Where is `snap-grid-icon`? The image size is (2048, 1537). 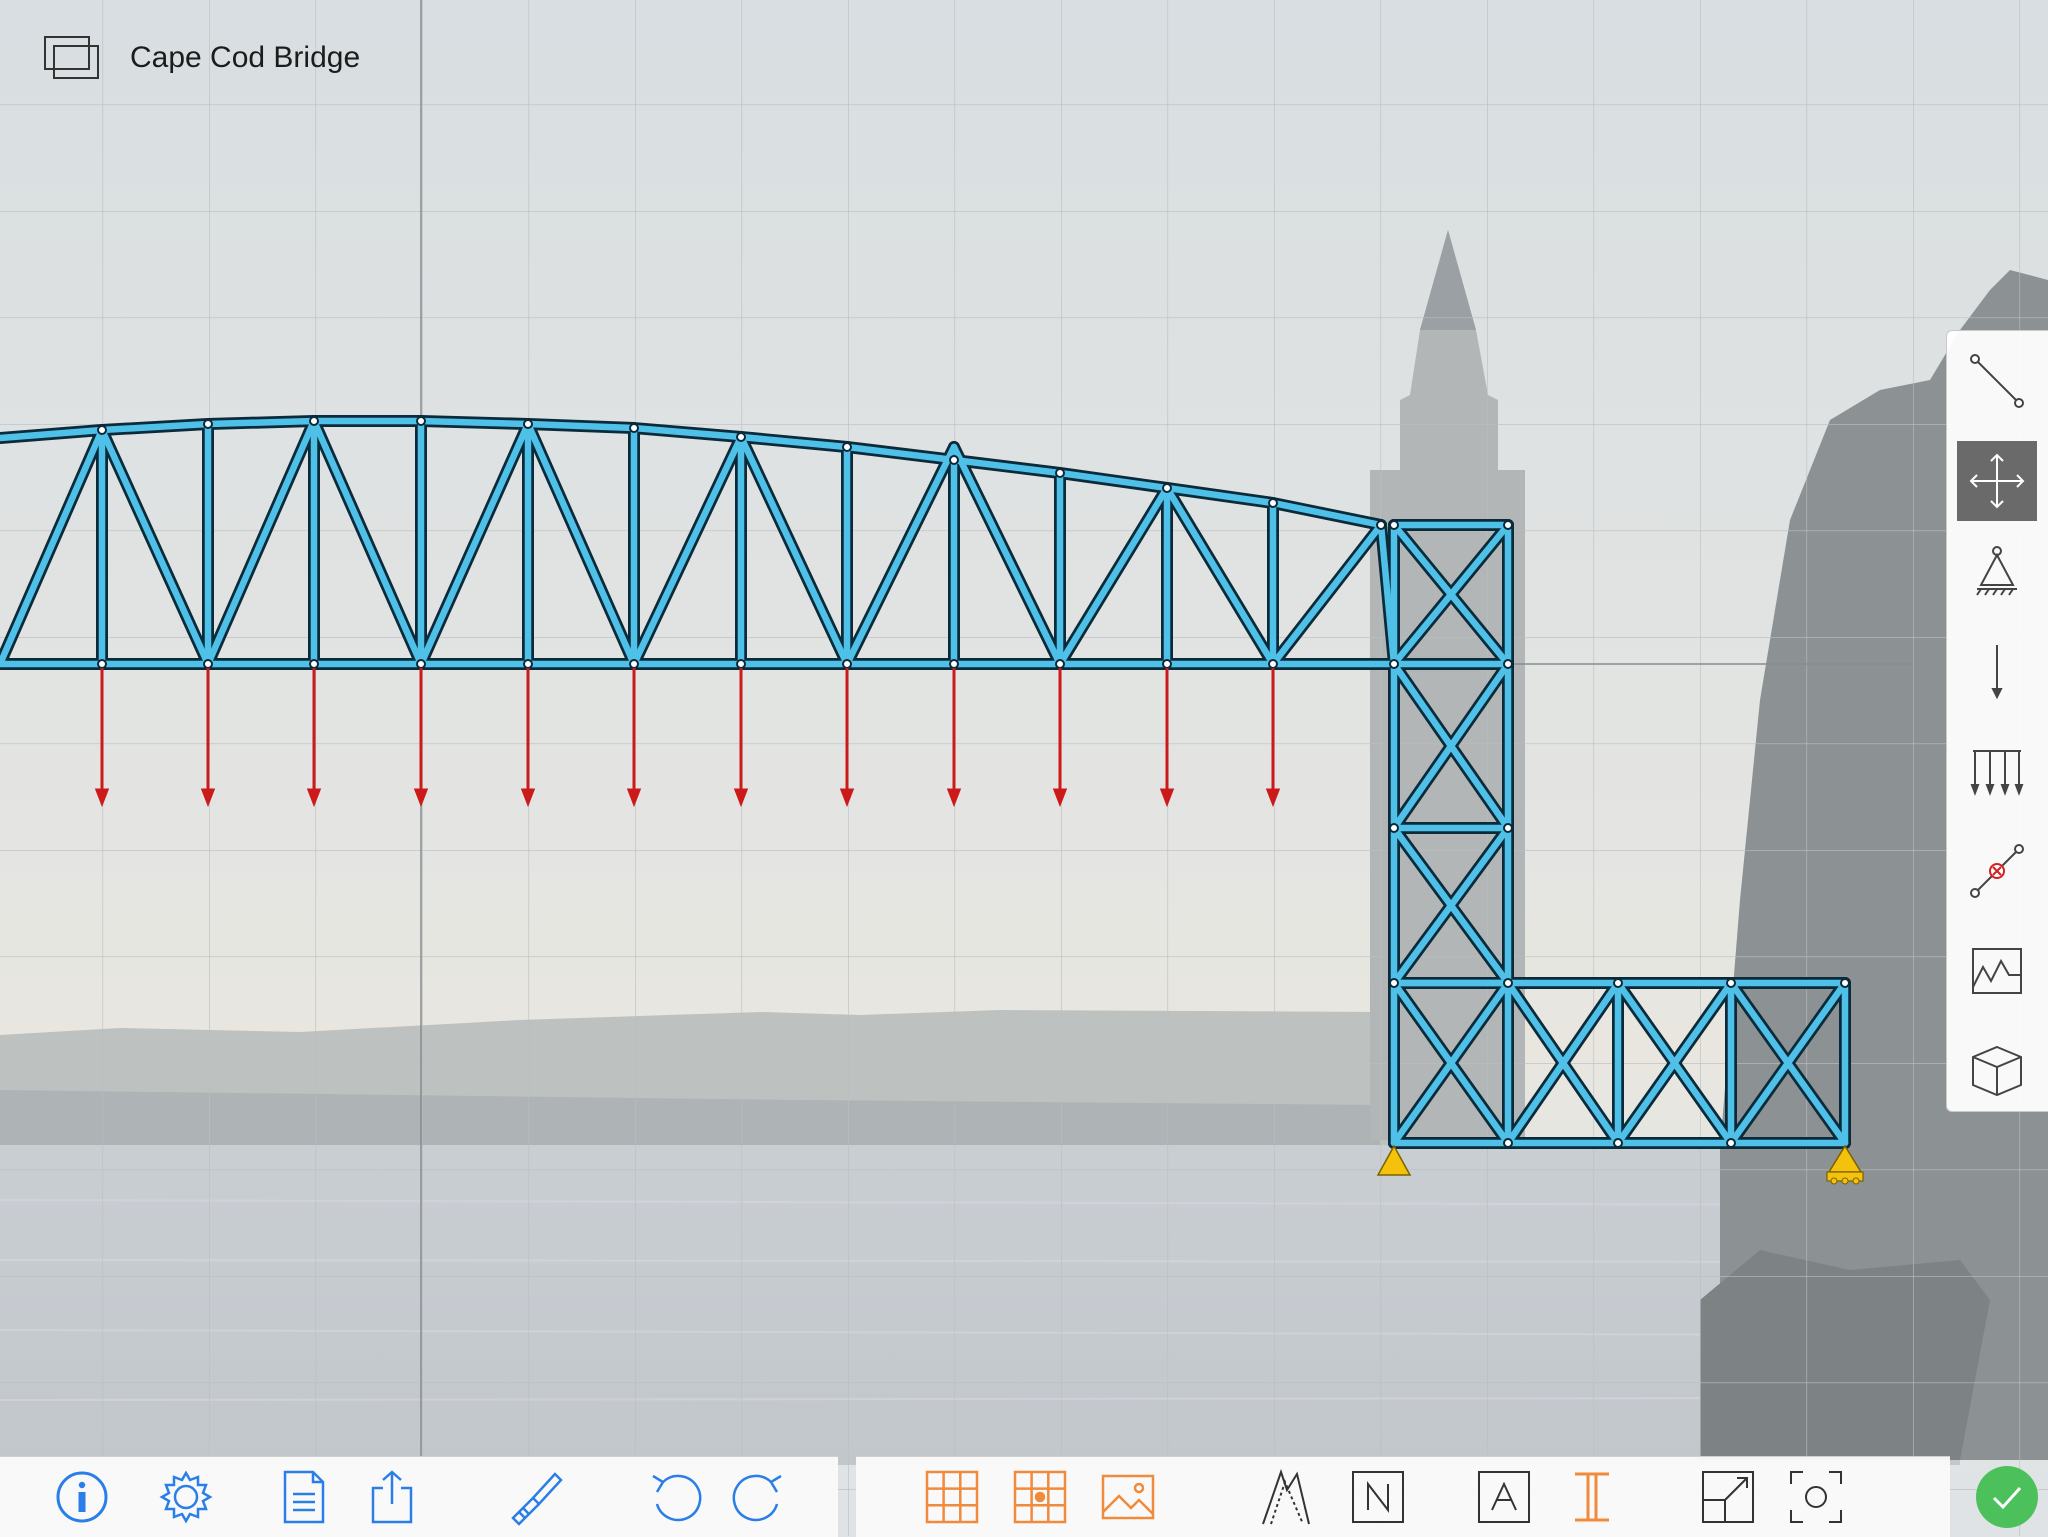 snap-grid-icon is located at coordinates (1040, 1497).